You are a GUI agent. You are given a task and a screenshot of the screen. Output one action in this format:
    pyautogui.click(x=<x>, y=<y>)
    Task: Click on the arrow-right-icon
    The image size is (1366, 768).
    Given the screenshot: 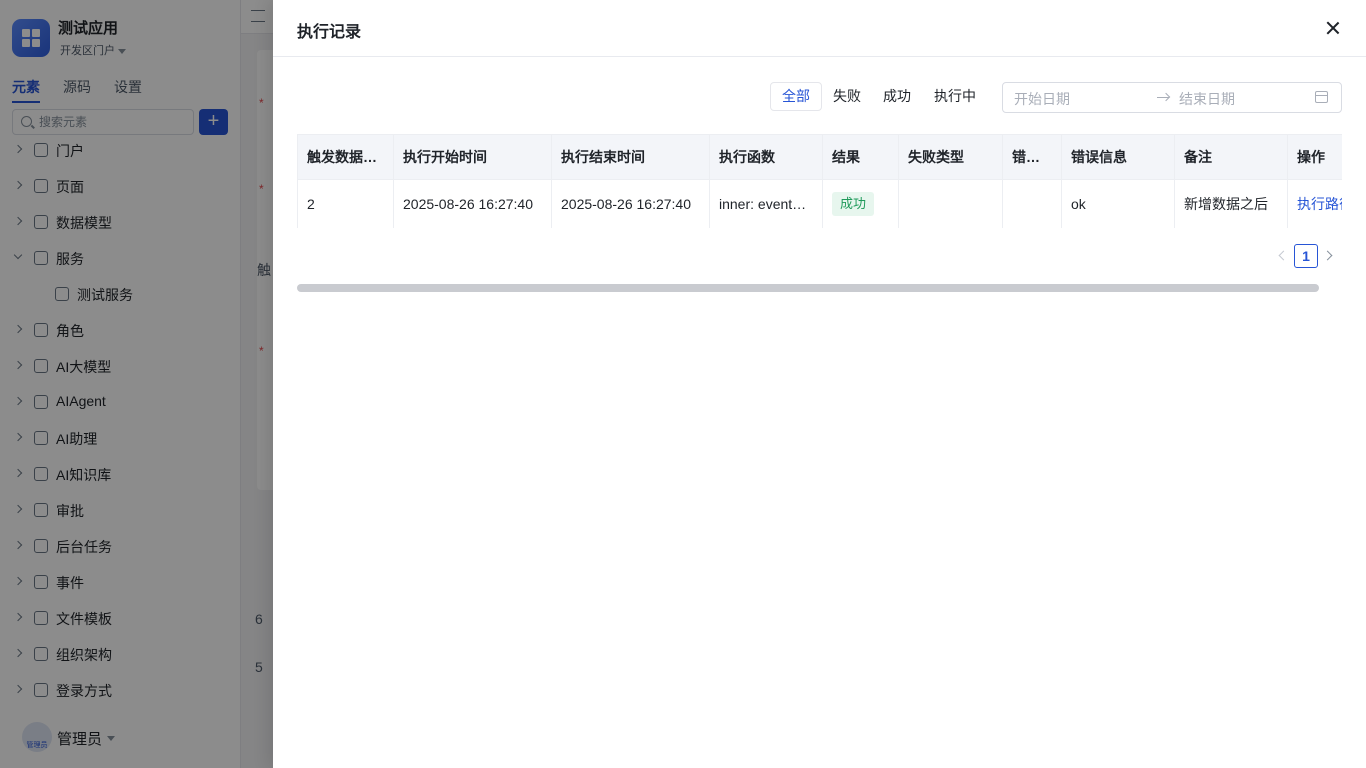 What is the action you would take?
    pyautogui.click(x=1163, y=98)
    